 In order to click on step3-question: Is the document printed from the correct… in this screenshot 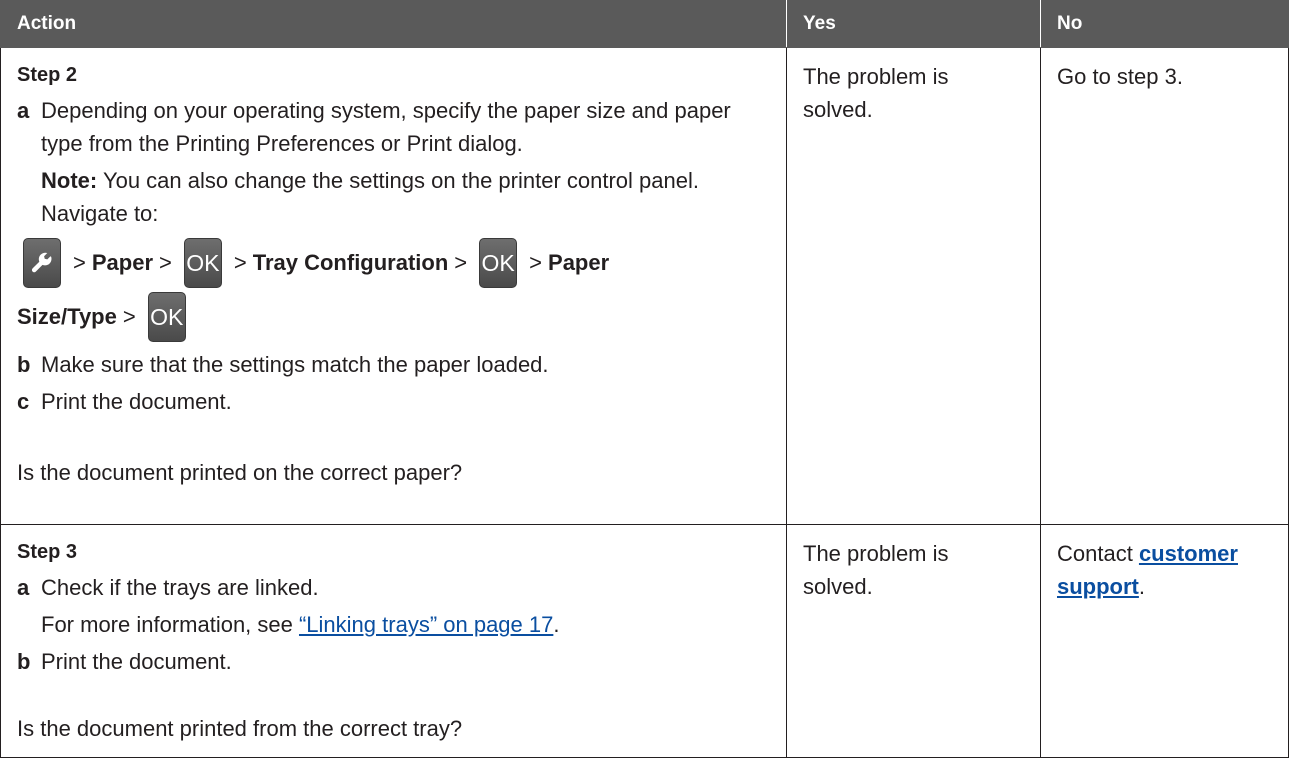, I will do `click(240, 728)`.